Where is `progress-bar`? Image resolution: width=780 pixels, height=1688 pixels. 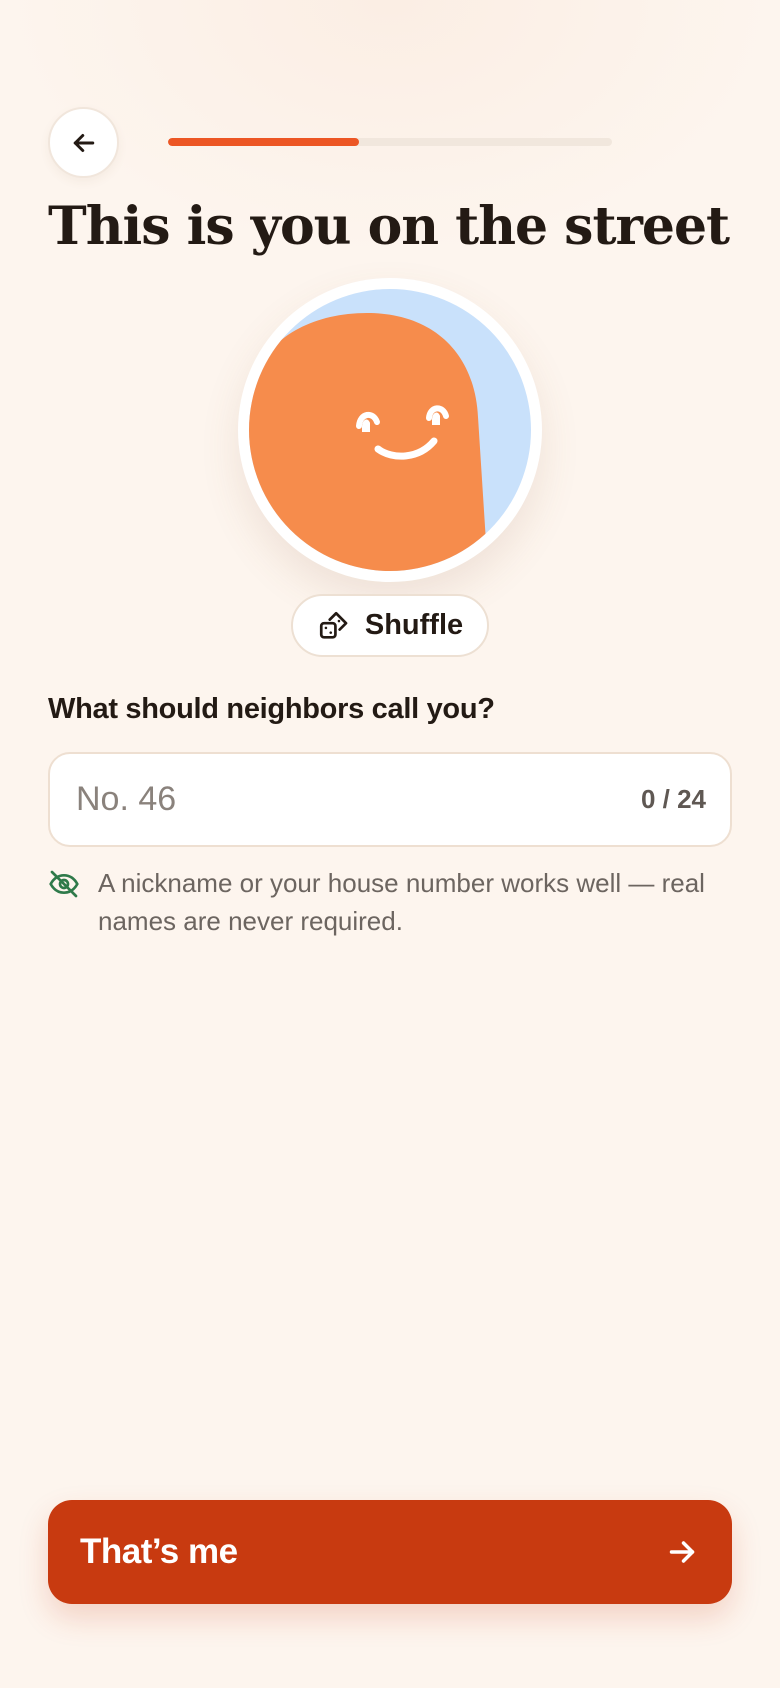 progress-bar is located at coordinates (390, 142).